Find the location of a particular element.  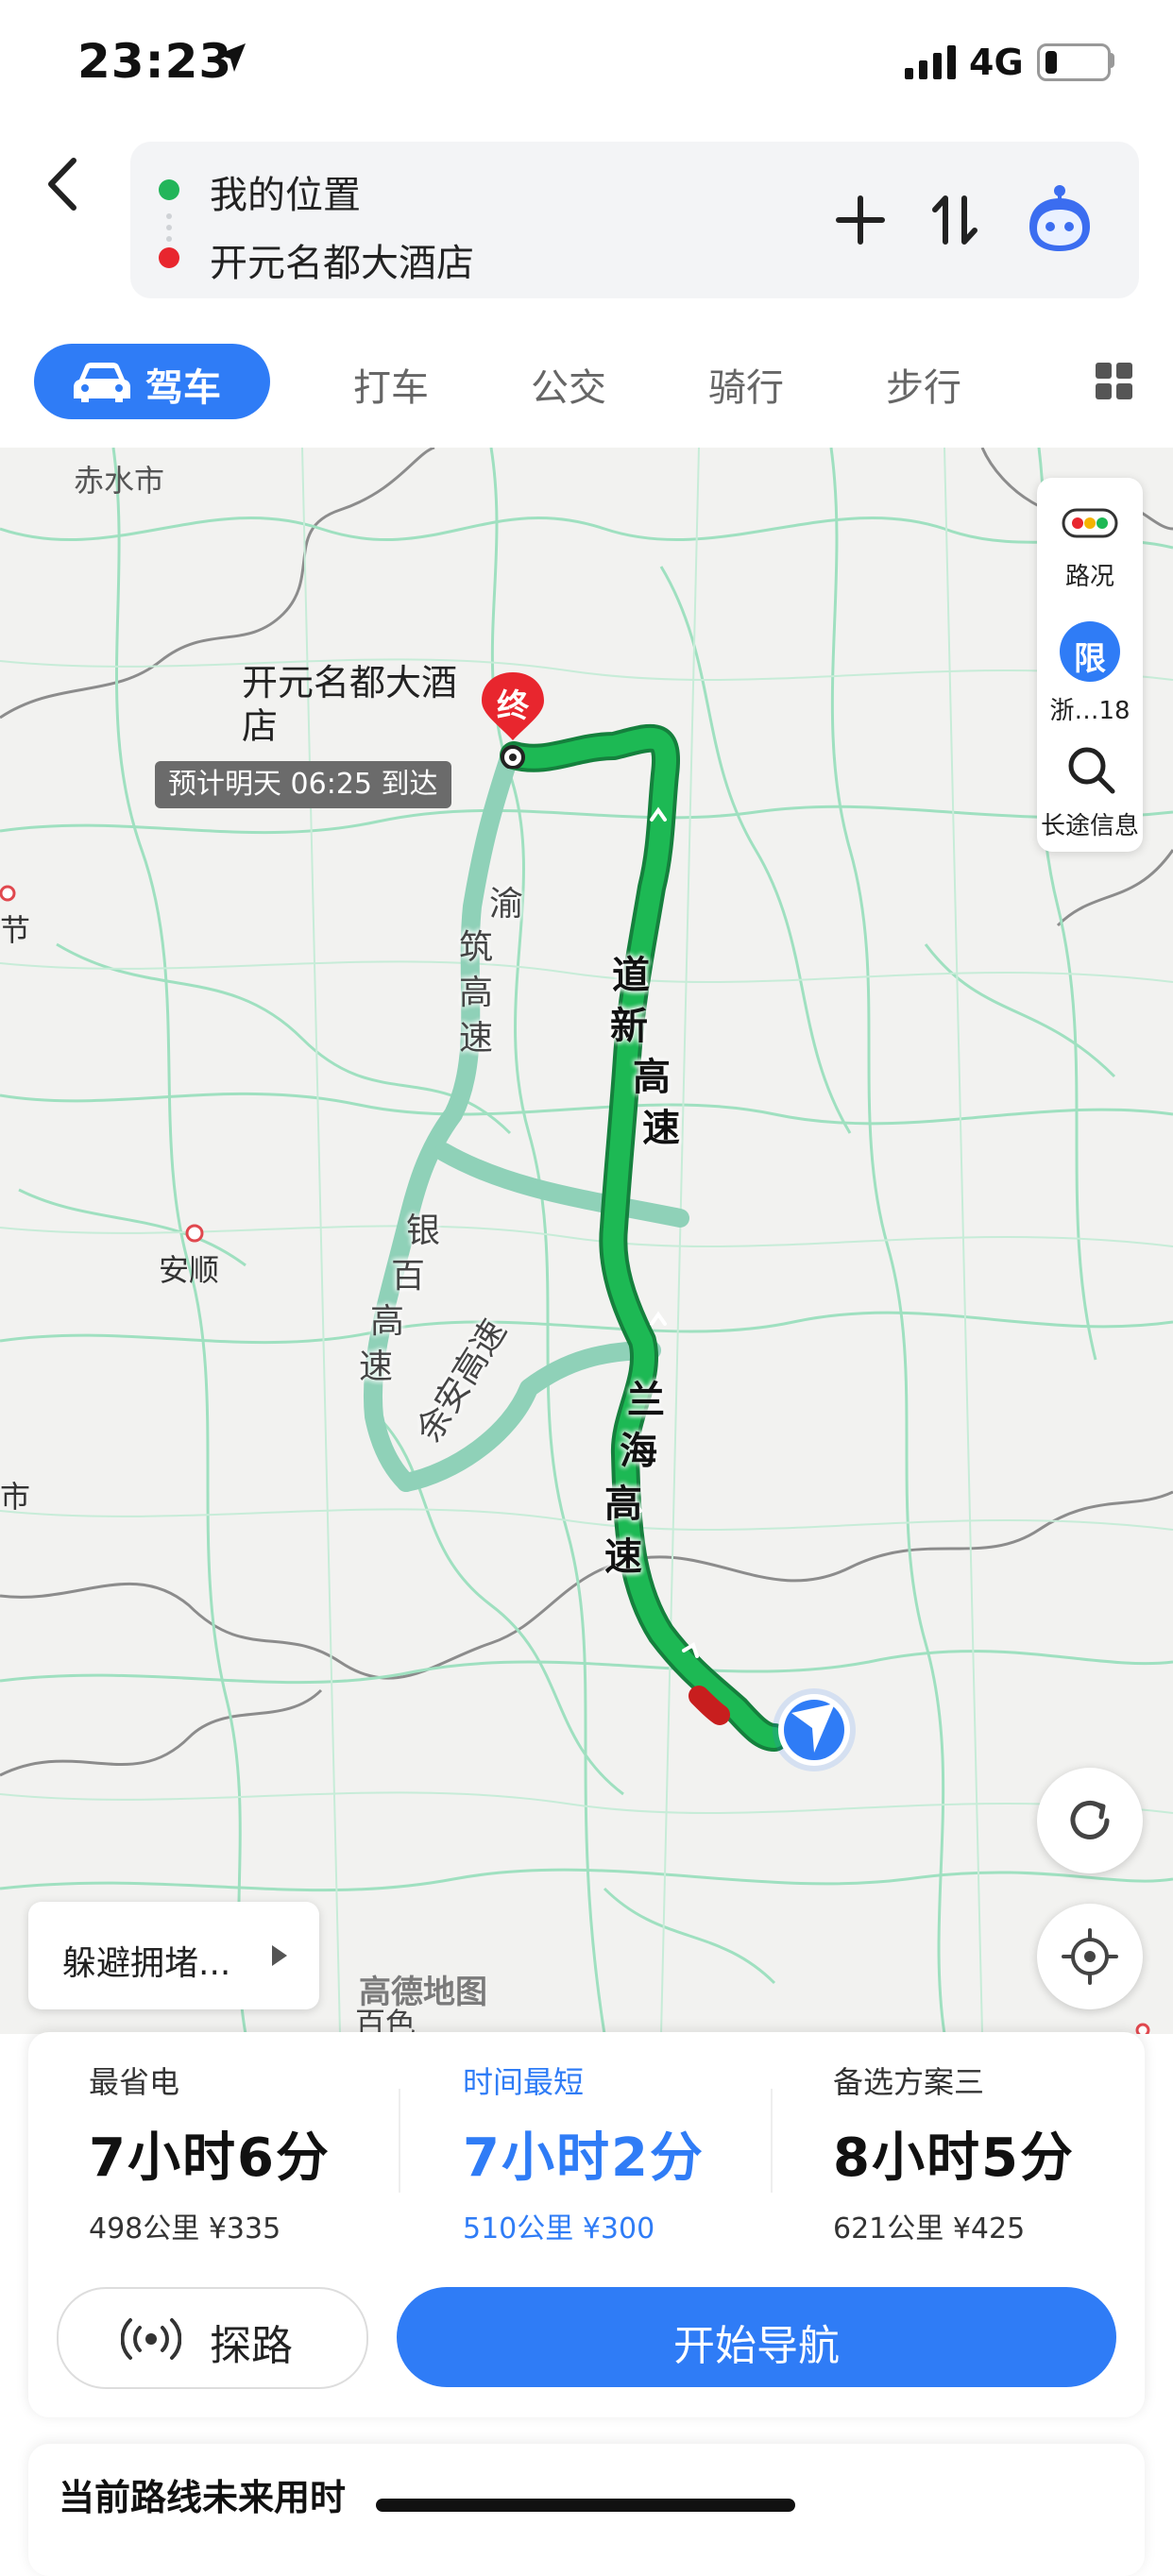

traffic-restriction: 限 浙…18 is located at coordinates (1090, 671).